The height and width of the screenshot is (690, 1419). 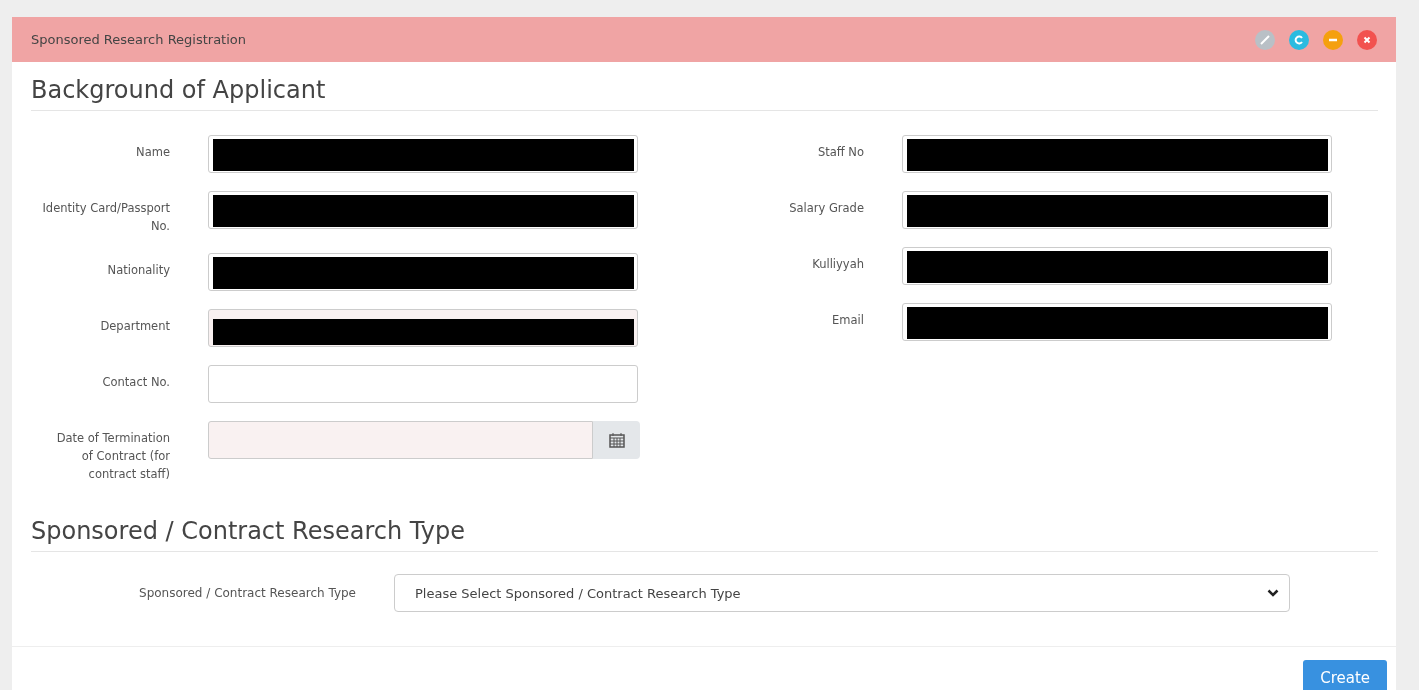 I want to click on field-label: Email, so click(x=847, y=320).